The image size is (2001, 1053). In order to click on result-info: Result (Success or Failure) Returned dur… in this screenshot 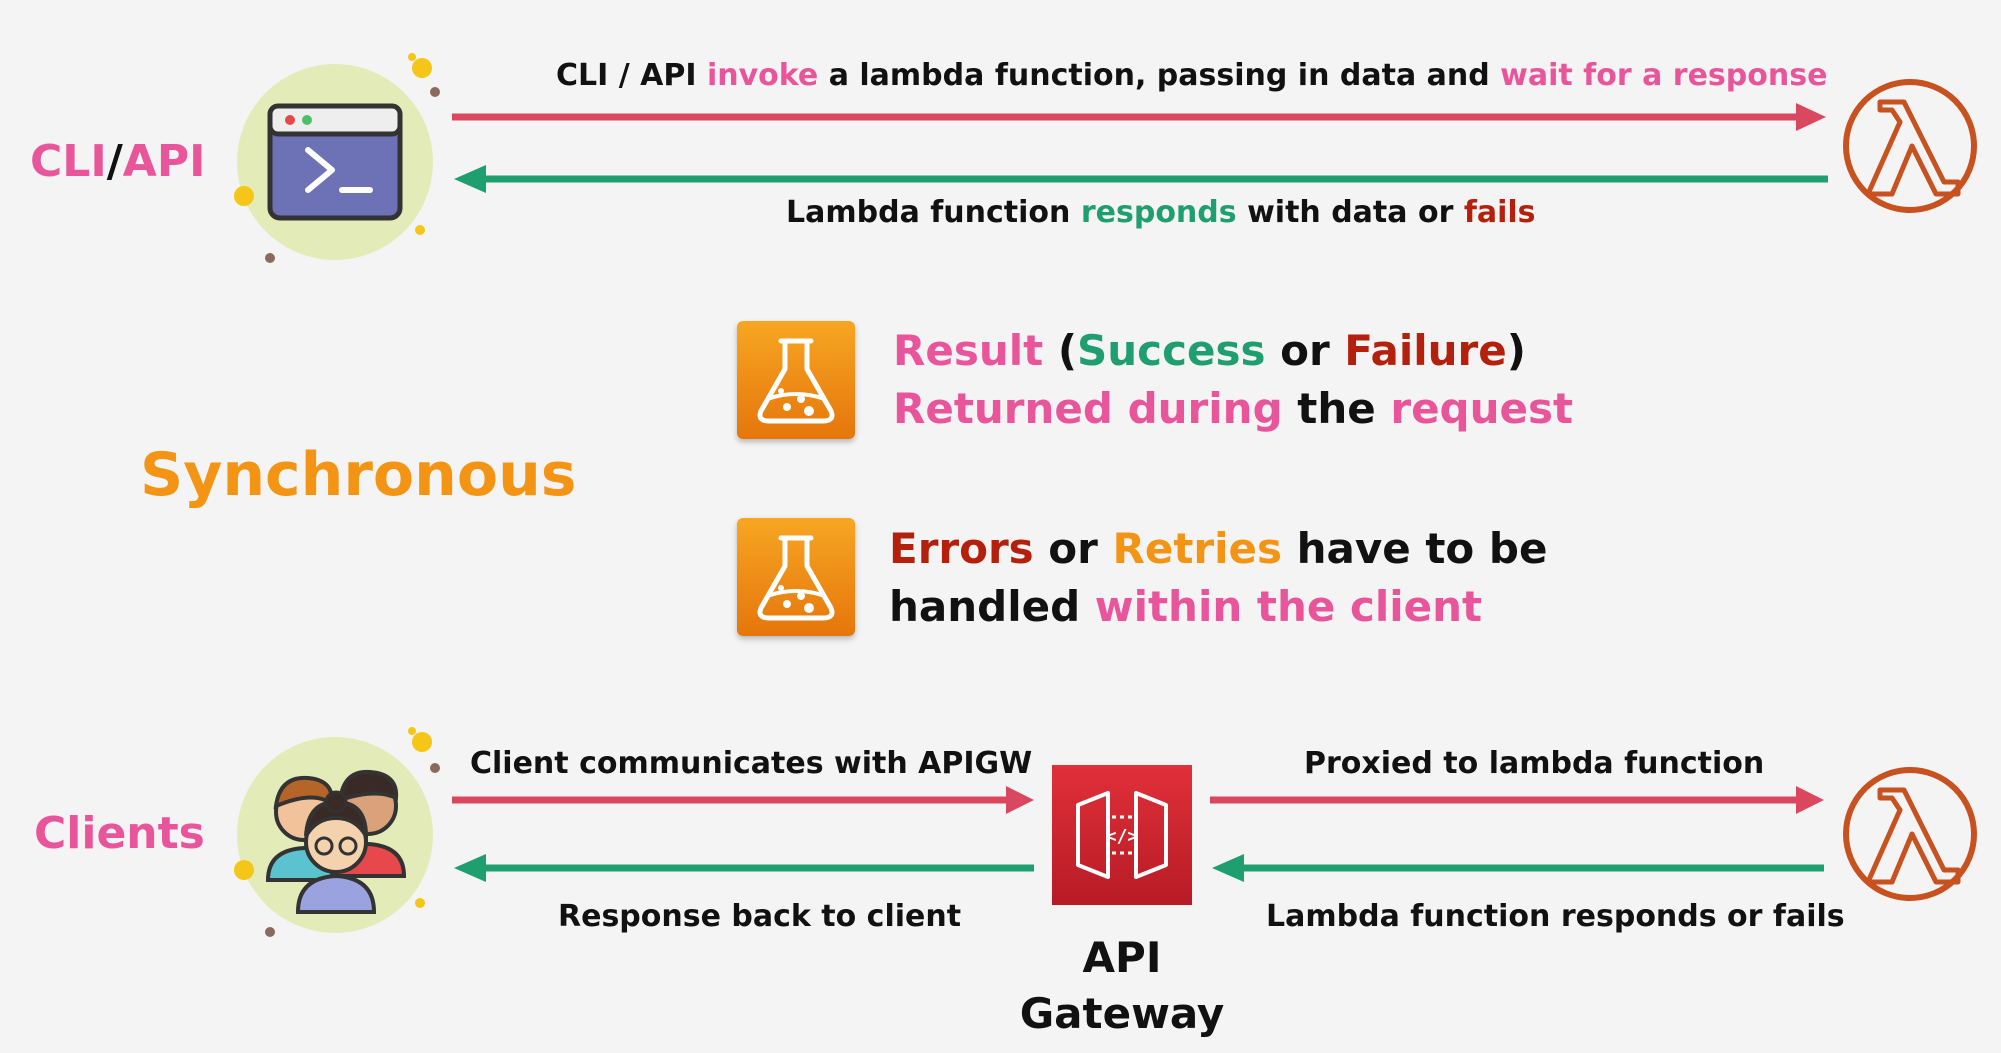, I will do `click(1233, 380)`.